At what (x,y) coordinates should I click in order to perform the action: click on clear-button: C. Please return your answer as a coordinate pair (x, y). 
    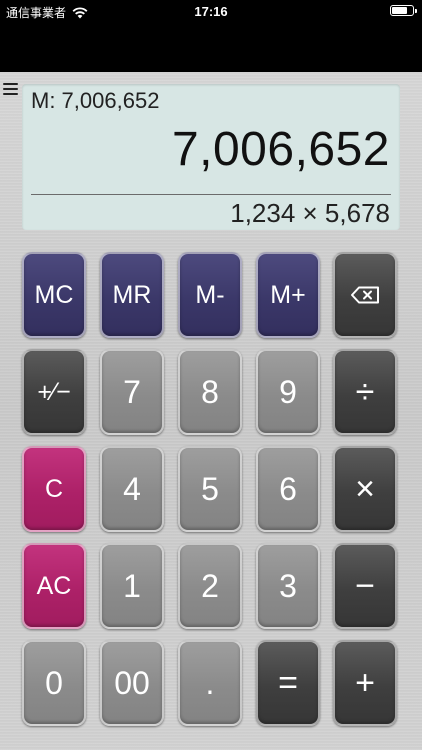
    Looking at the image, I should click on (54, 489).